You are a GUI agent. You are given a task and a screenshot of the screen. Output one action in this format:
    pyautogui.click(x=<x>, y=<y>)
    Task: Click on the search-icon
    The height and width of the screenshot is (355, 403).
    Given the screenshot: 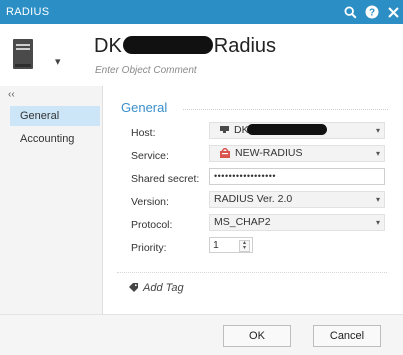 What is the action you would take?
    pyautogui.click(x=350, y=12)
    